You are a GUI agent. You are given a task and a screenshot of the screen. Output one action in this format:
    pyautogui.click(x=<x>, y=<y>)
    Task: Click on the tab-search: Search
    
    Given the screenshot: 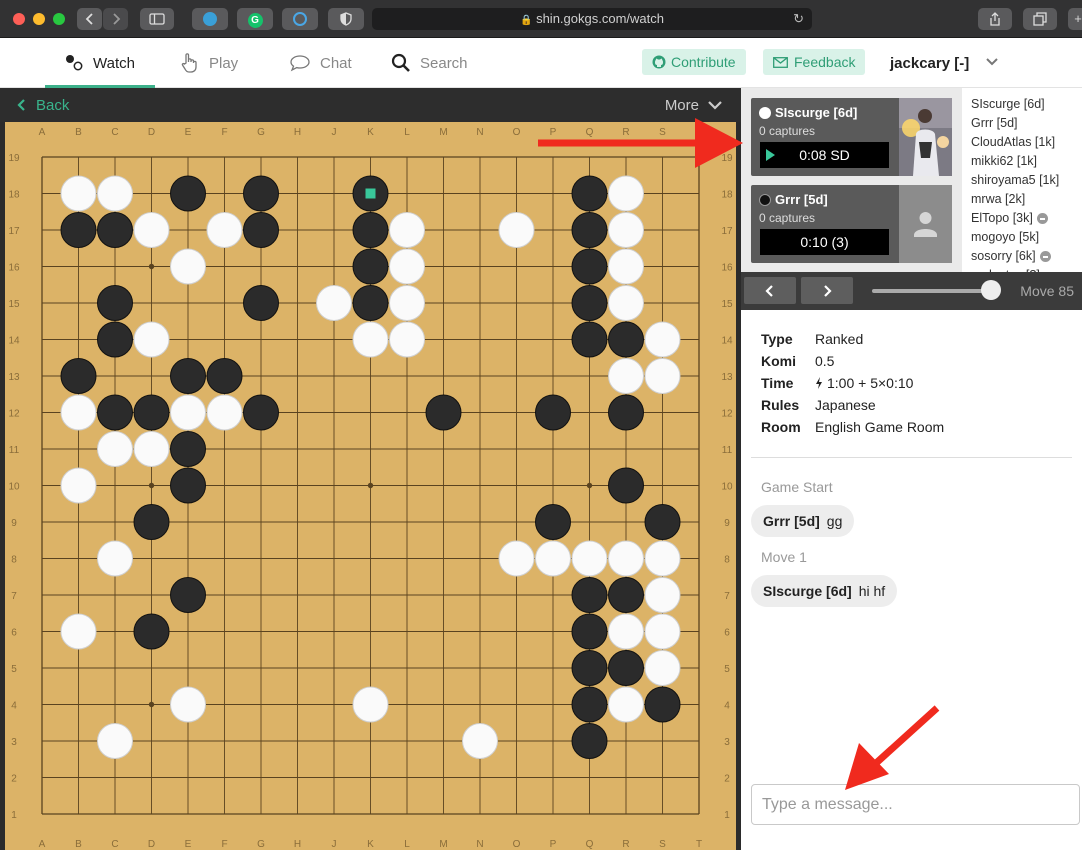 What is the action you would take?
    pyautogui.click(x=429, y=63)
    